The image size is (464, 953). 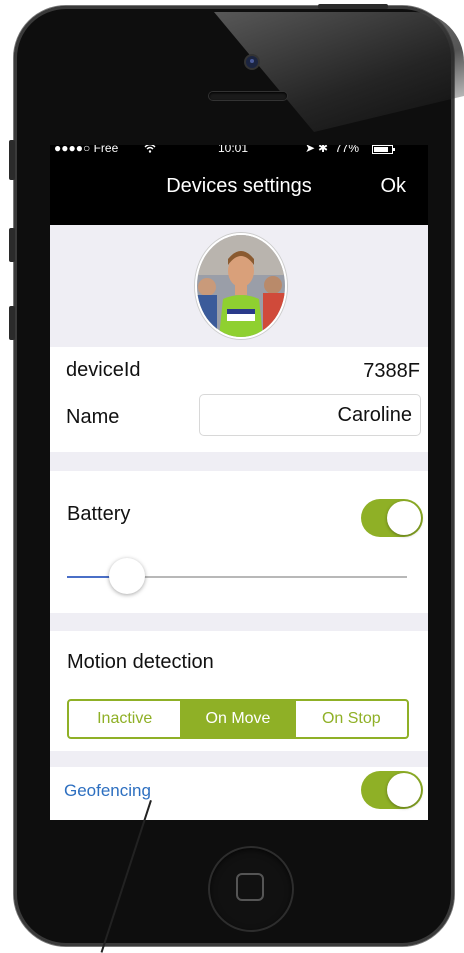 I want to click on segment-on-move: On Move, so click(x=239, y=719).